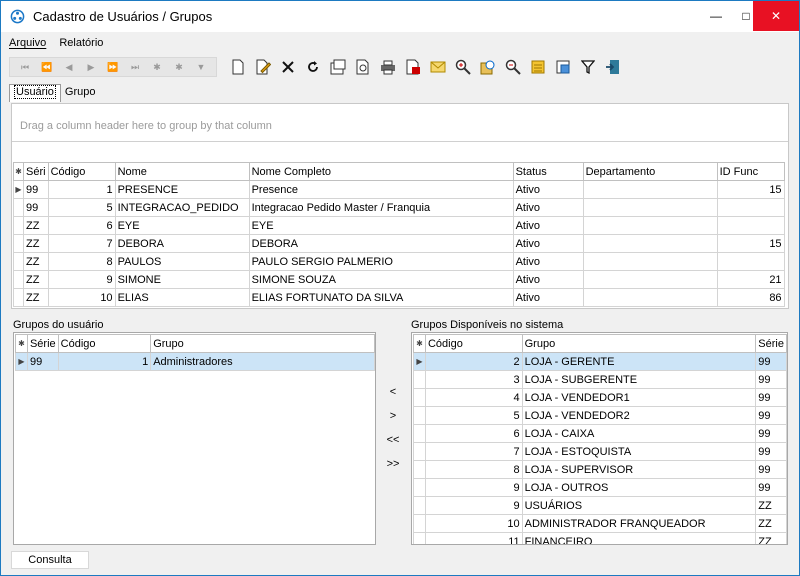 This screenshot has height=576, width=800. What do you see at coordinates (393, 422) in the screenshot?
I see `add-group-button: >` at bounding box center [393, 422].